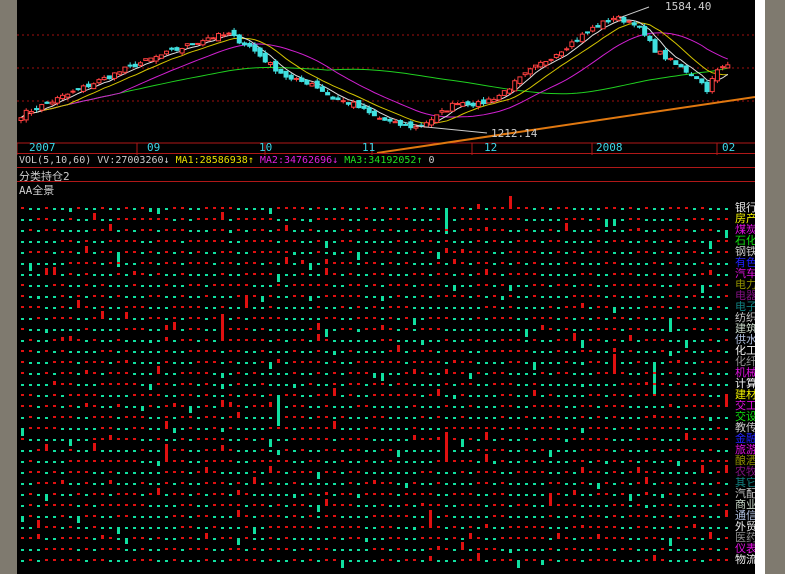  What do you see at coordinates (746, 416) in the screenshot?
I see `sector-label: 交设` at bounding box center [746, 416].